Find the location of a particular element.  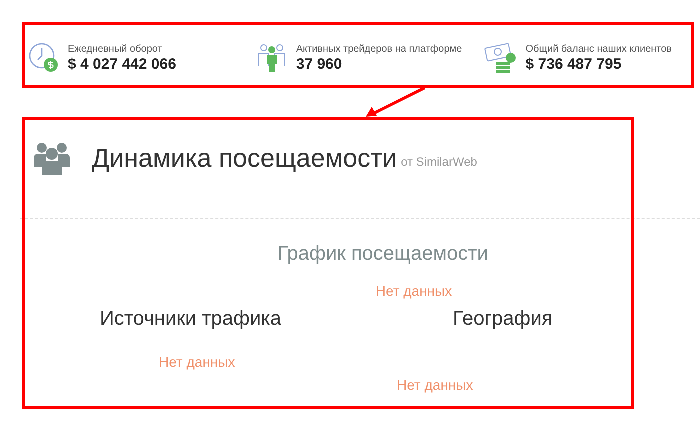

group-icon is located at coordinates (52, 158).